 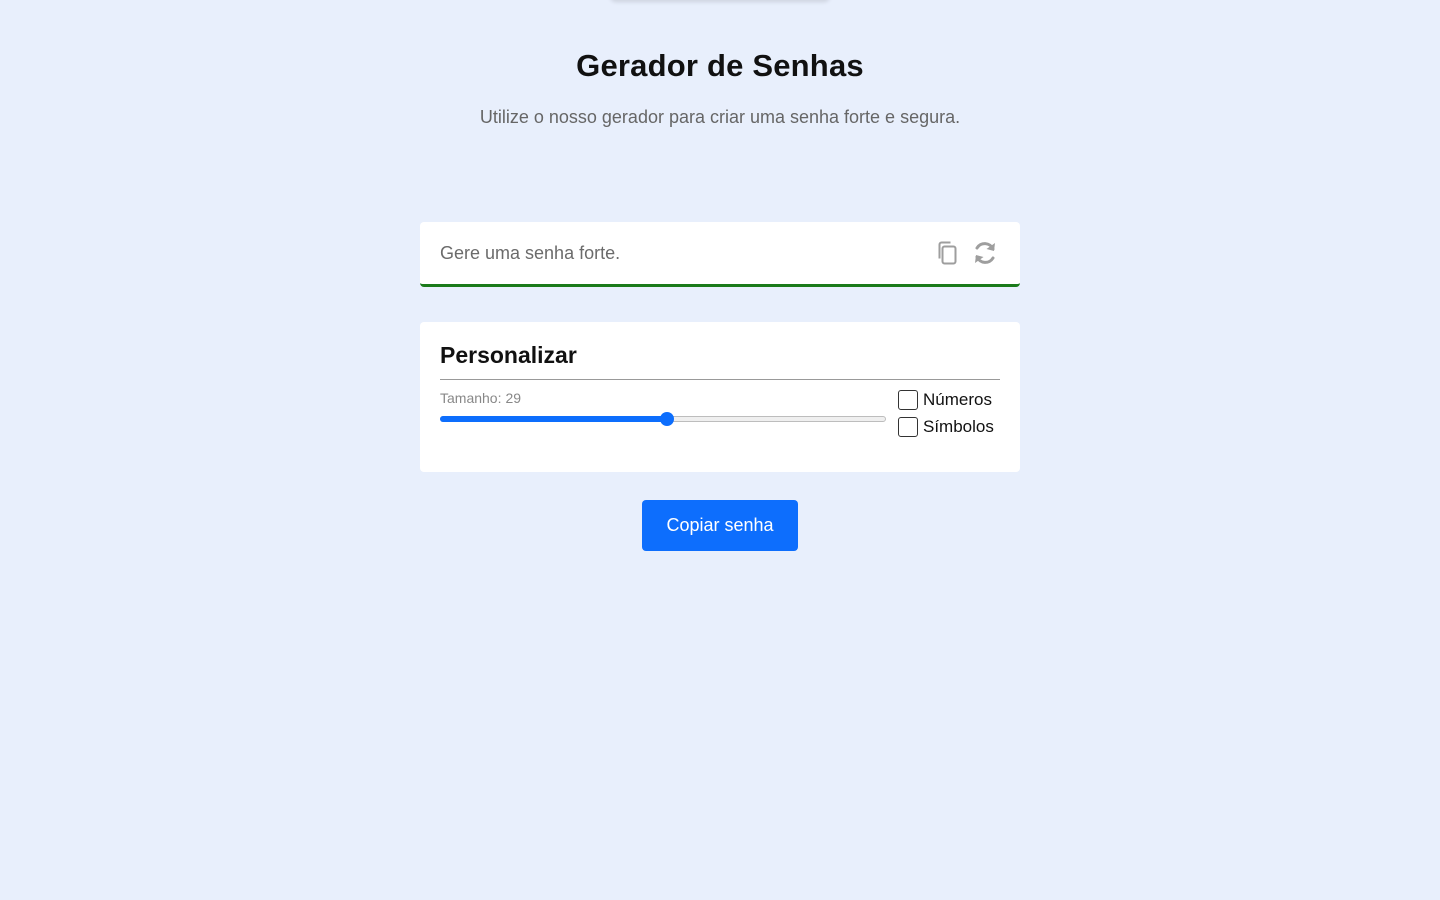 What do you see at coordinates (683, 253) in the screenshot?
I see `password-input` at bounding box center [683, 253].